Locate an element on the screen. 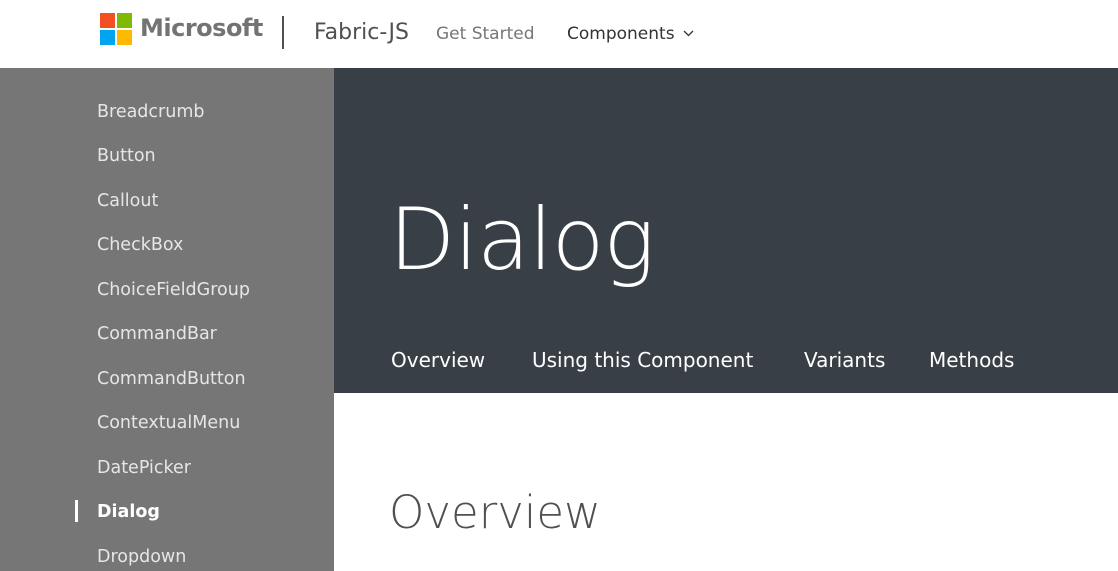  sidebar-item-commandbar: CommandBar is located at coordinates (157, 334).